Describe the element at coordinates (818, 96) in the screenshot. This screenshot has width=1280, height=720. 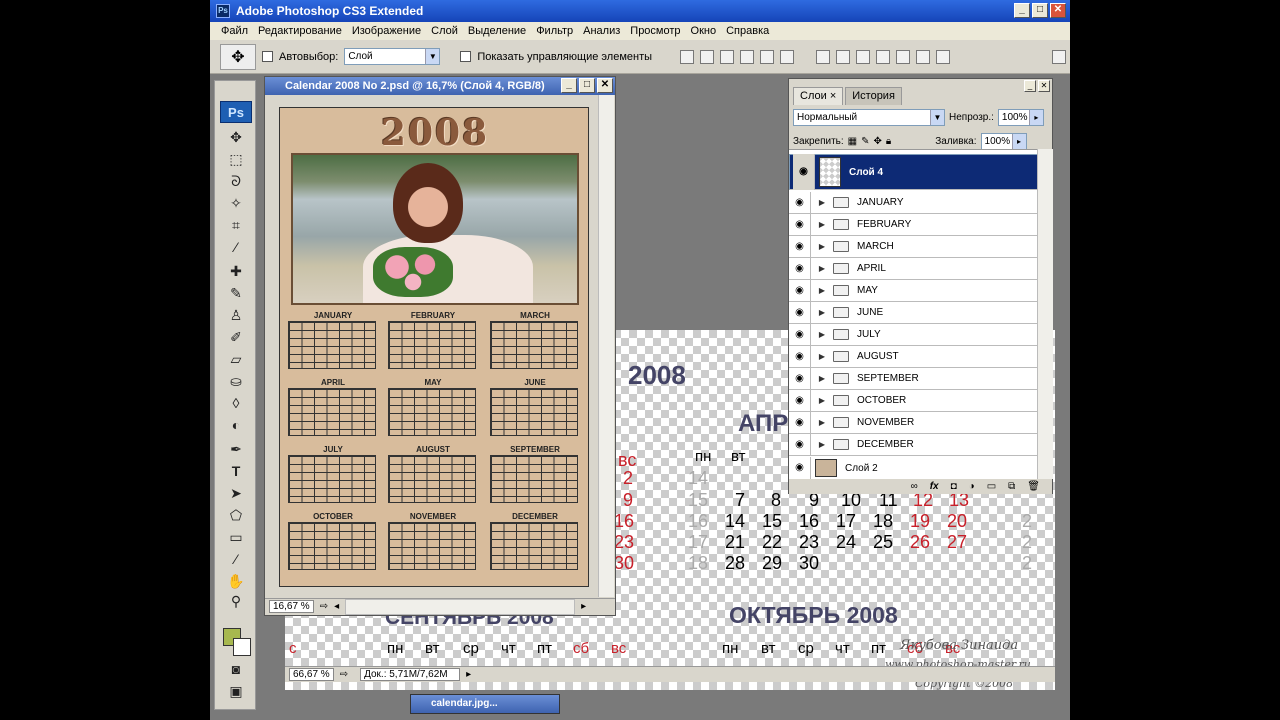
I see `tab-layers: Слои ×` at that location.